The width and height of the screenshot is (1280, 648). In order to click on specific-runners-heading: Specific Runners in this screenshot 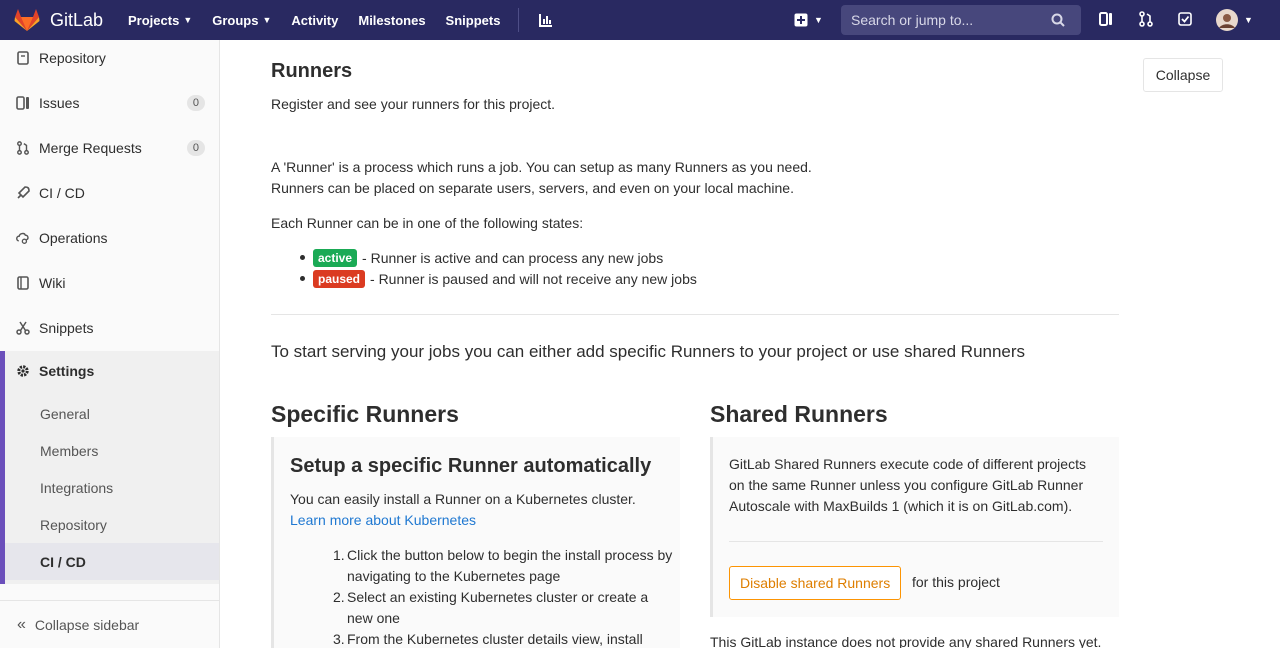, I will do `click(365, 414)`.